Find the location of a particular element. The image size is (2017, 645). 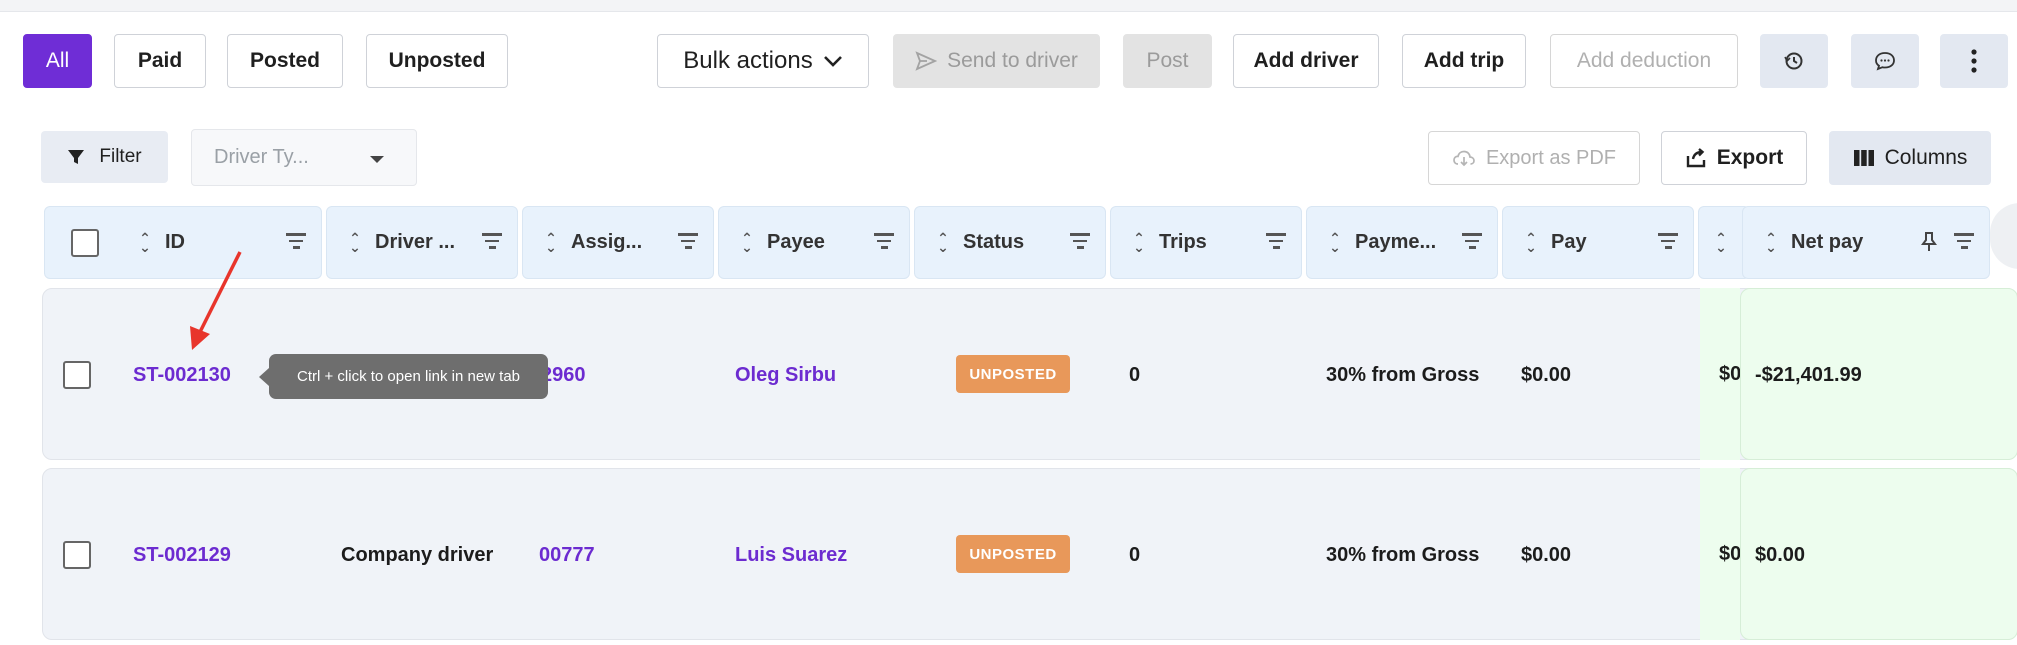

net-pay-cell: -$21,401.99 is located at coordinates (1878, 374).